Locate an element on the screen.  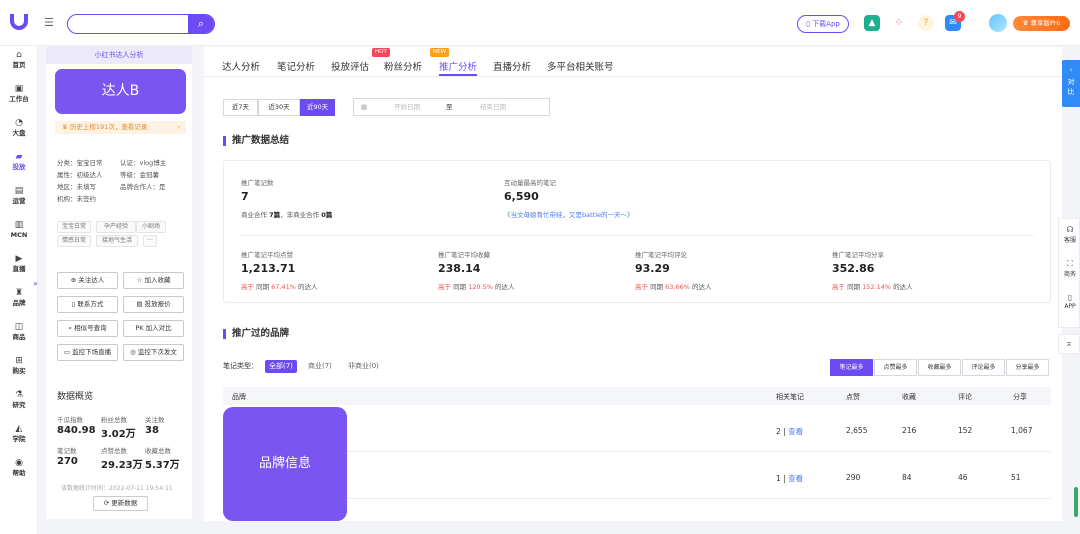
action-button: ▯ 联系方式 is located at coordinates (87, 304).